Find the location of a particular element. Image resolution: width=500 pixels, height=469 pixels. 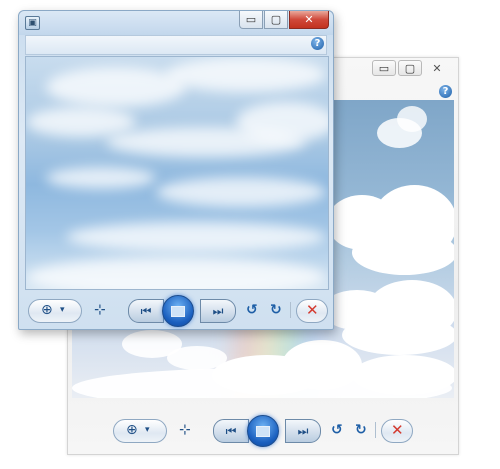

photo-viewer-icon: ▣ is located at coordinates (32, 23).